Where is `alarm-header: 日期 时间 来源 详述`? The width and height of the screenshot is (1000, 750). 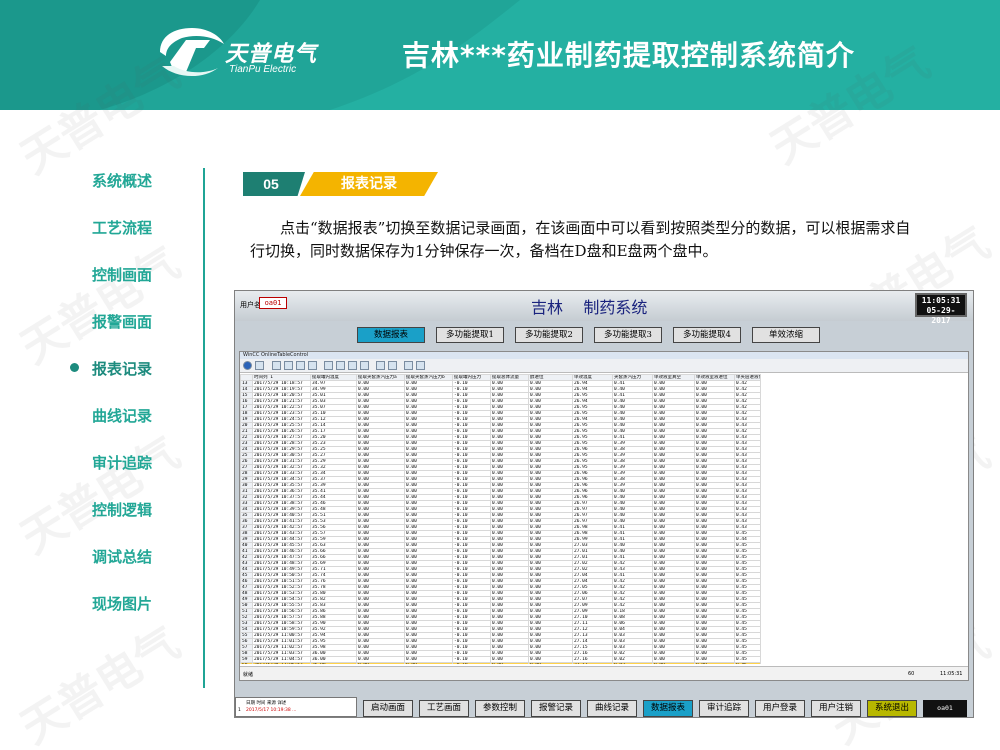 alarm-header: 日期 时间 来源 详述 is located at coordinates (266, 703).